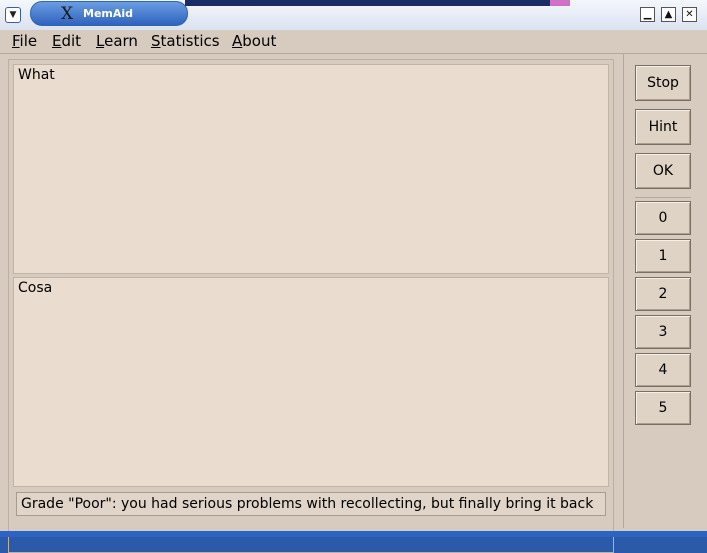 Image resolution: width=707 pixels, height=553 pixels. What do you see at coordinates (353, 53) in the screenshot?
I see `menu-separator` at bounding box center [353, 53].